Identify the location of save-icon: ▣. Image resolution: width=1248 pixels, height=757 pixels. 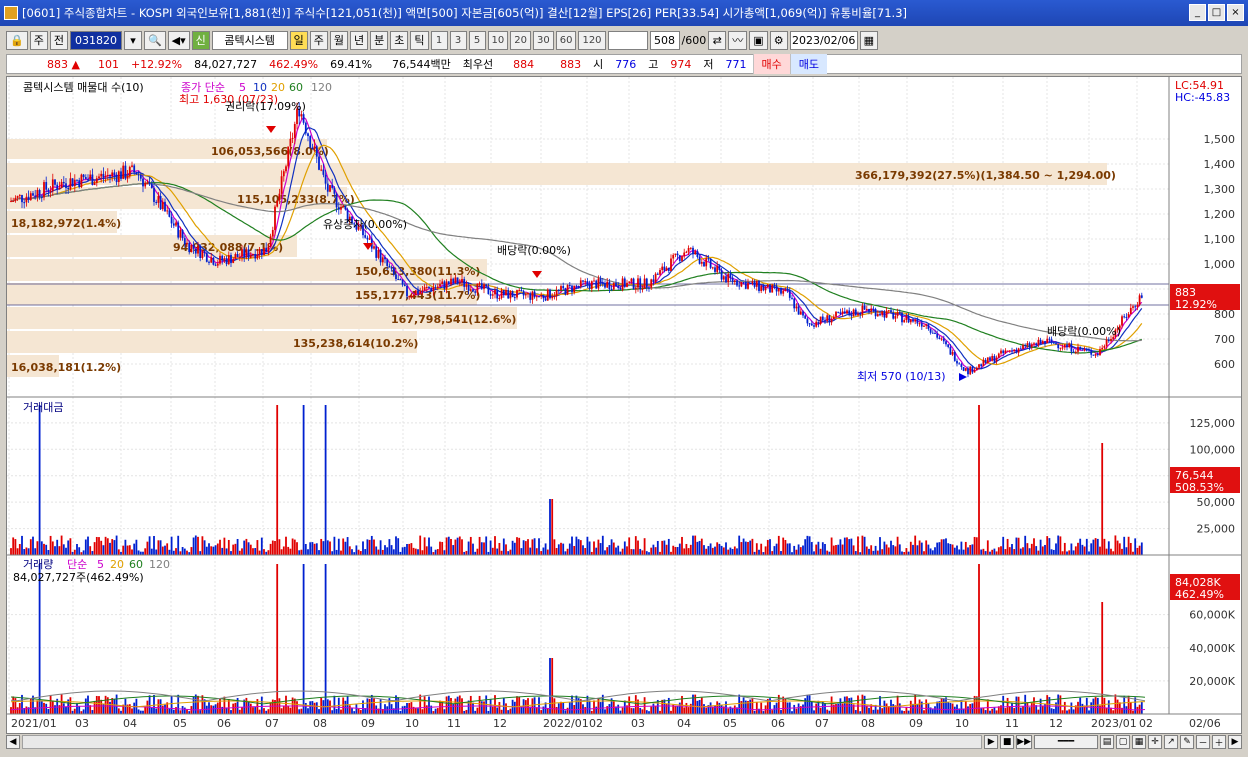
(758, 40).